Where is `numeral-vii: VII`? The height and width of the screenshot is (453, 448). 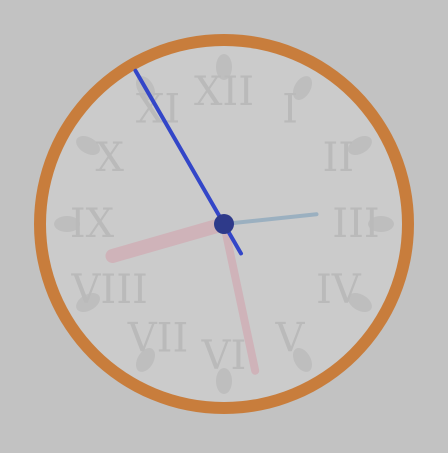
numeral-vii: VII is located at coordinates (158, 338).